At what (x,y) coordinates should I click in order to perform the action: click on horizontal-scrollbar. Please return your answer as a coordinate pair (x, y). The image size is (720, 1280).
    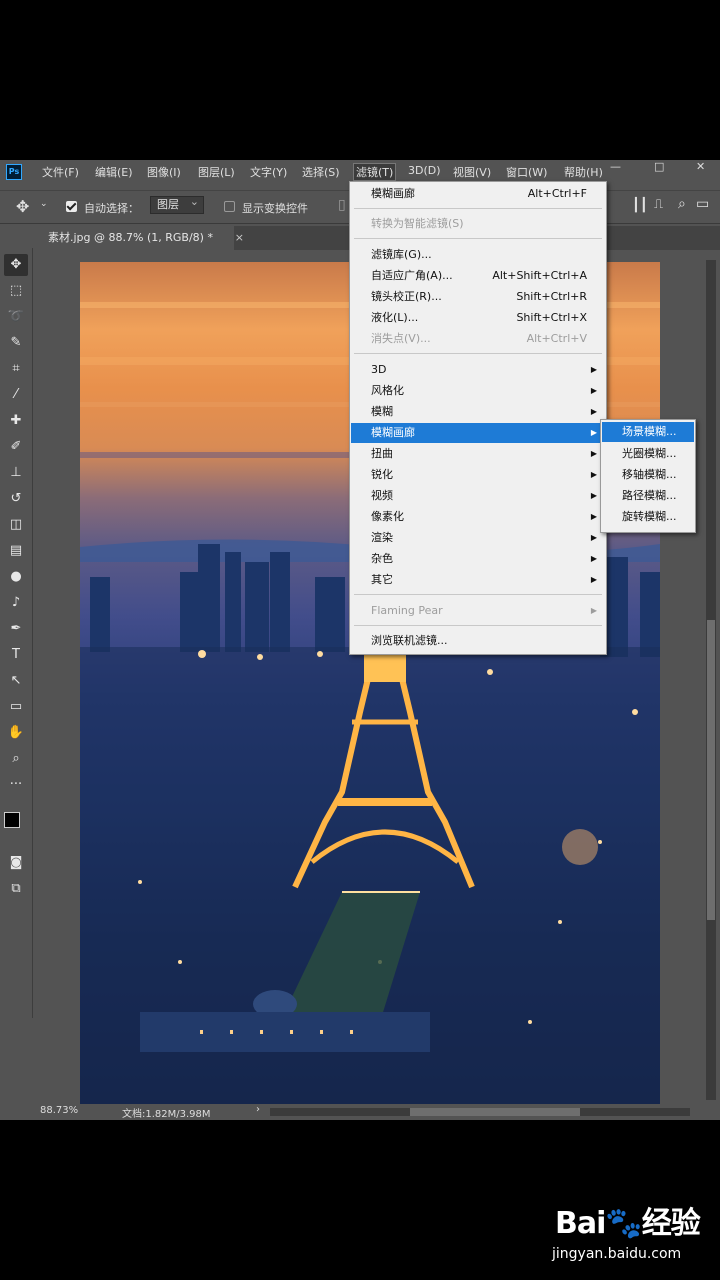
    Looking at the image, I should click on (480, 1112).